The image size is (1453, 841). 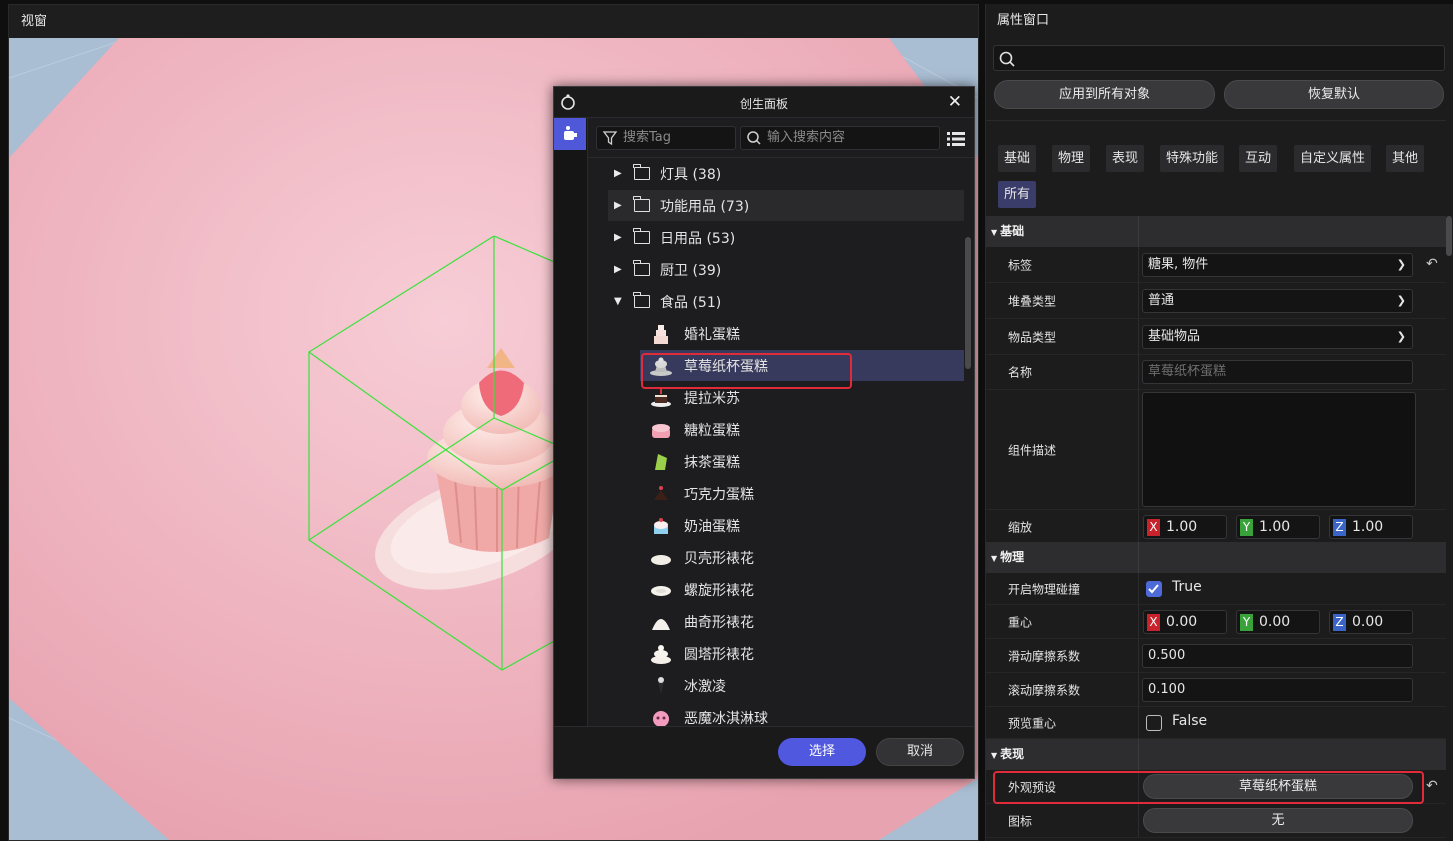 I want to click on collision-checkbox, so click(x=1154, y=589).